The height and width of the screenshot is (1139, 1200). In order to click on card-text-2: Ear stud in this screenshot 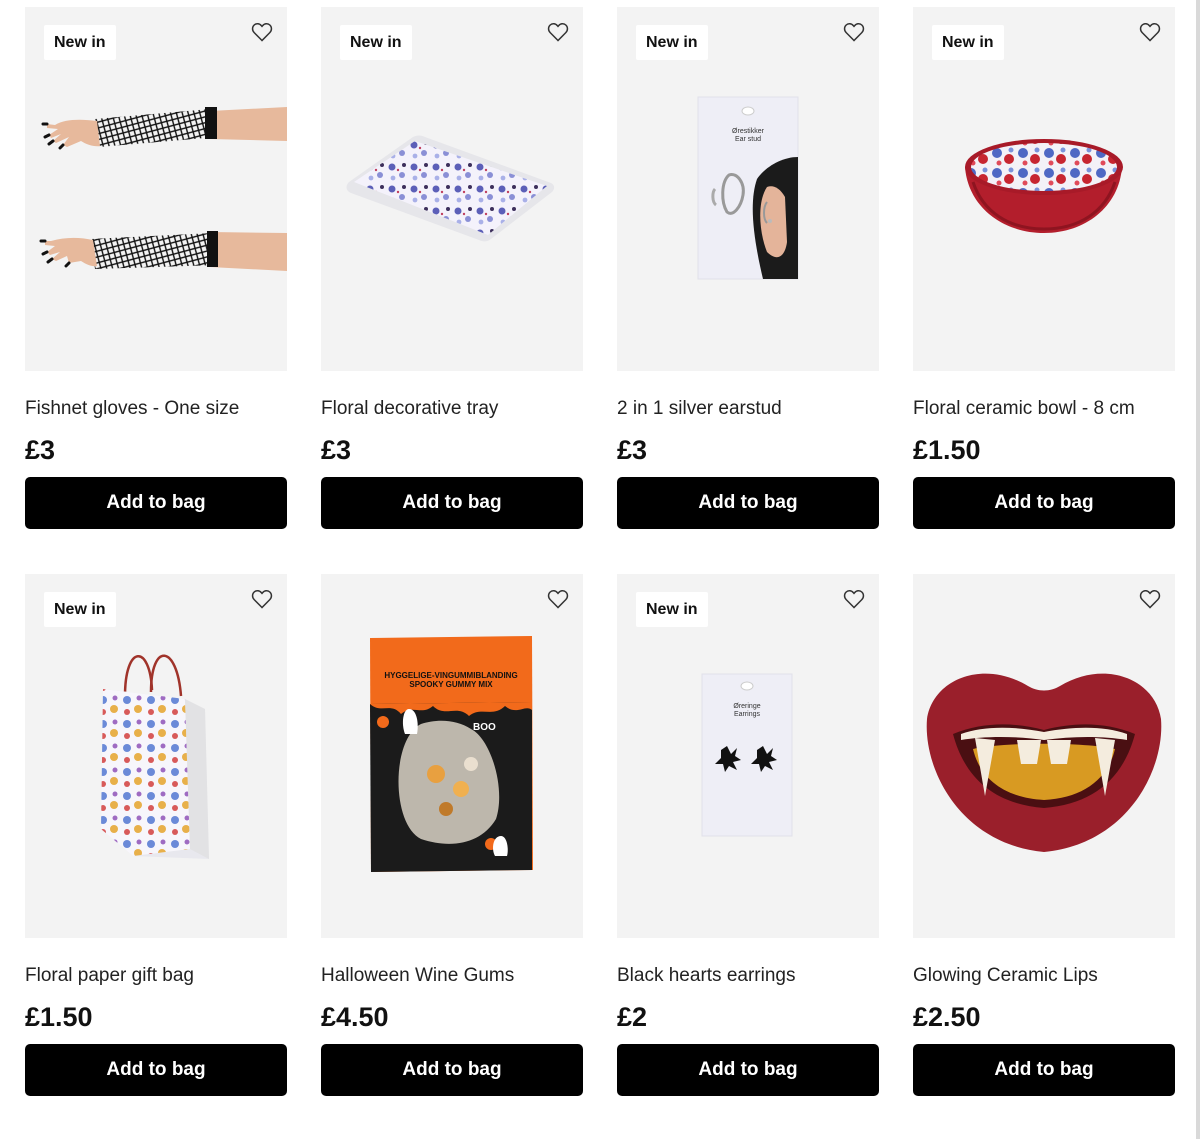, I will do `click(748, 139)`.